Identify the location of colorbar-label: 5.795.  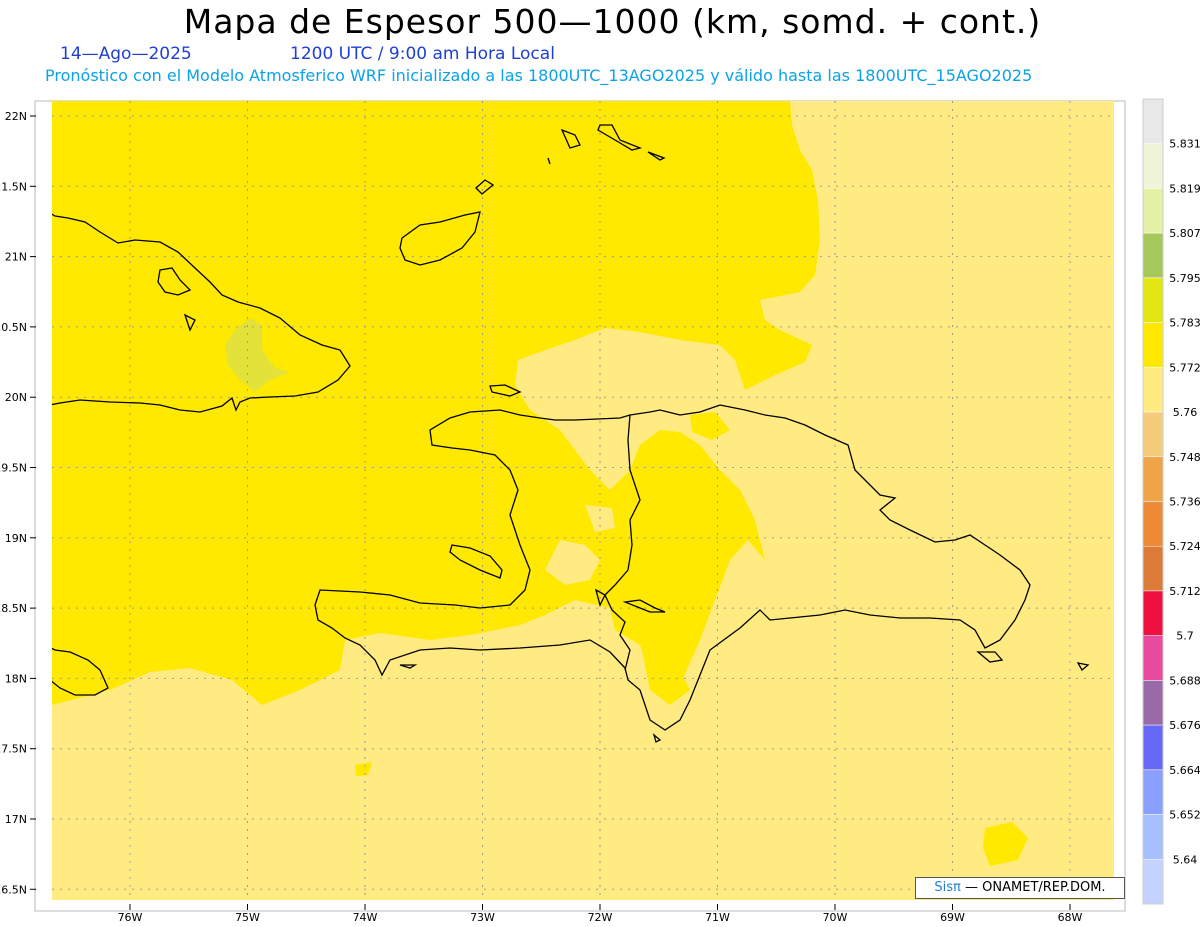
(1184, 278).